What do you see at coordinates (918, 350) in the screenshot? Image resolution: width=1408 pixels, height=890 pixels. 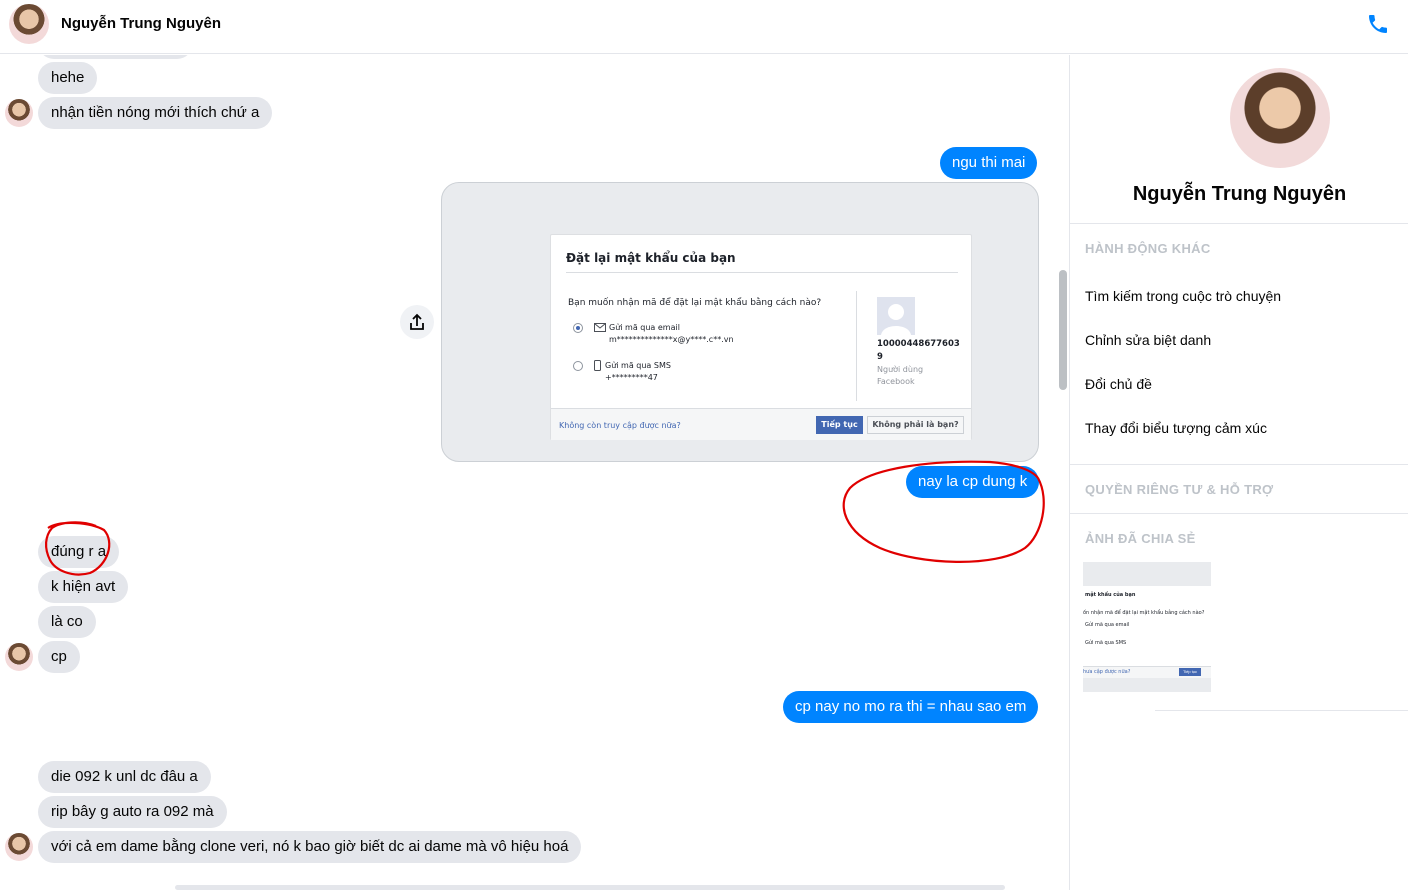 I see `user-id: 100004486776039` at bounding box center [918, 350].